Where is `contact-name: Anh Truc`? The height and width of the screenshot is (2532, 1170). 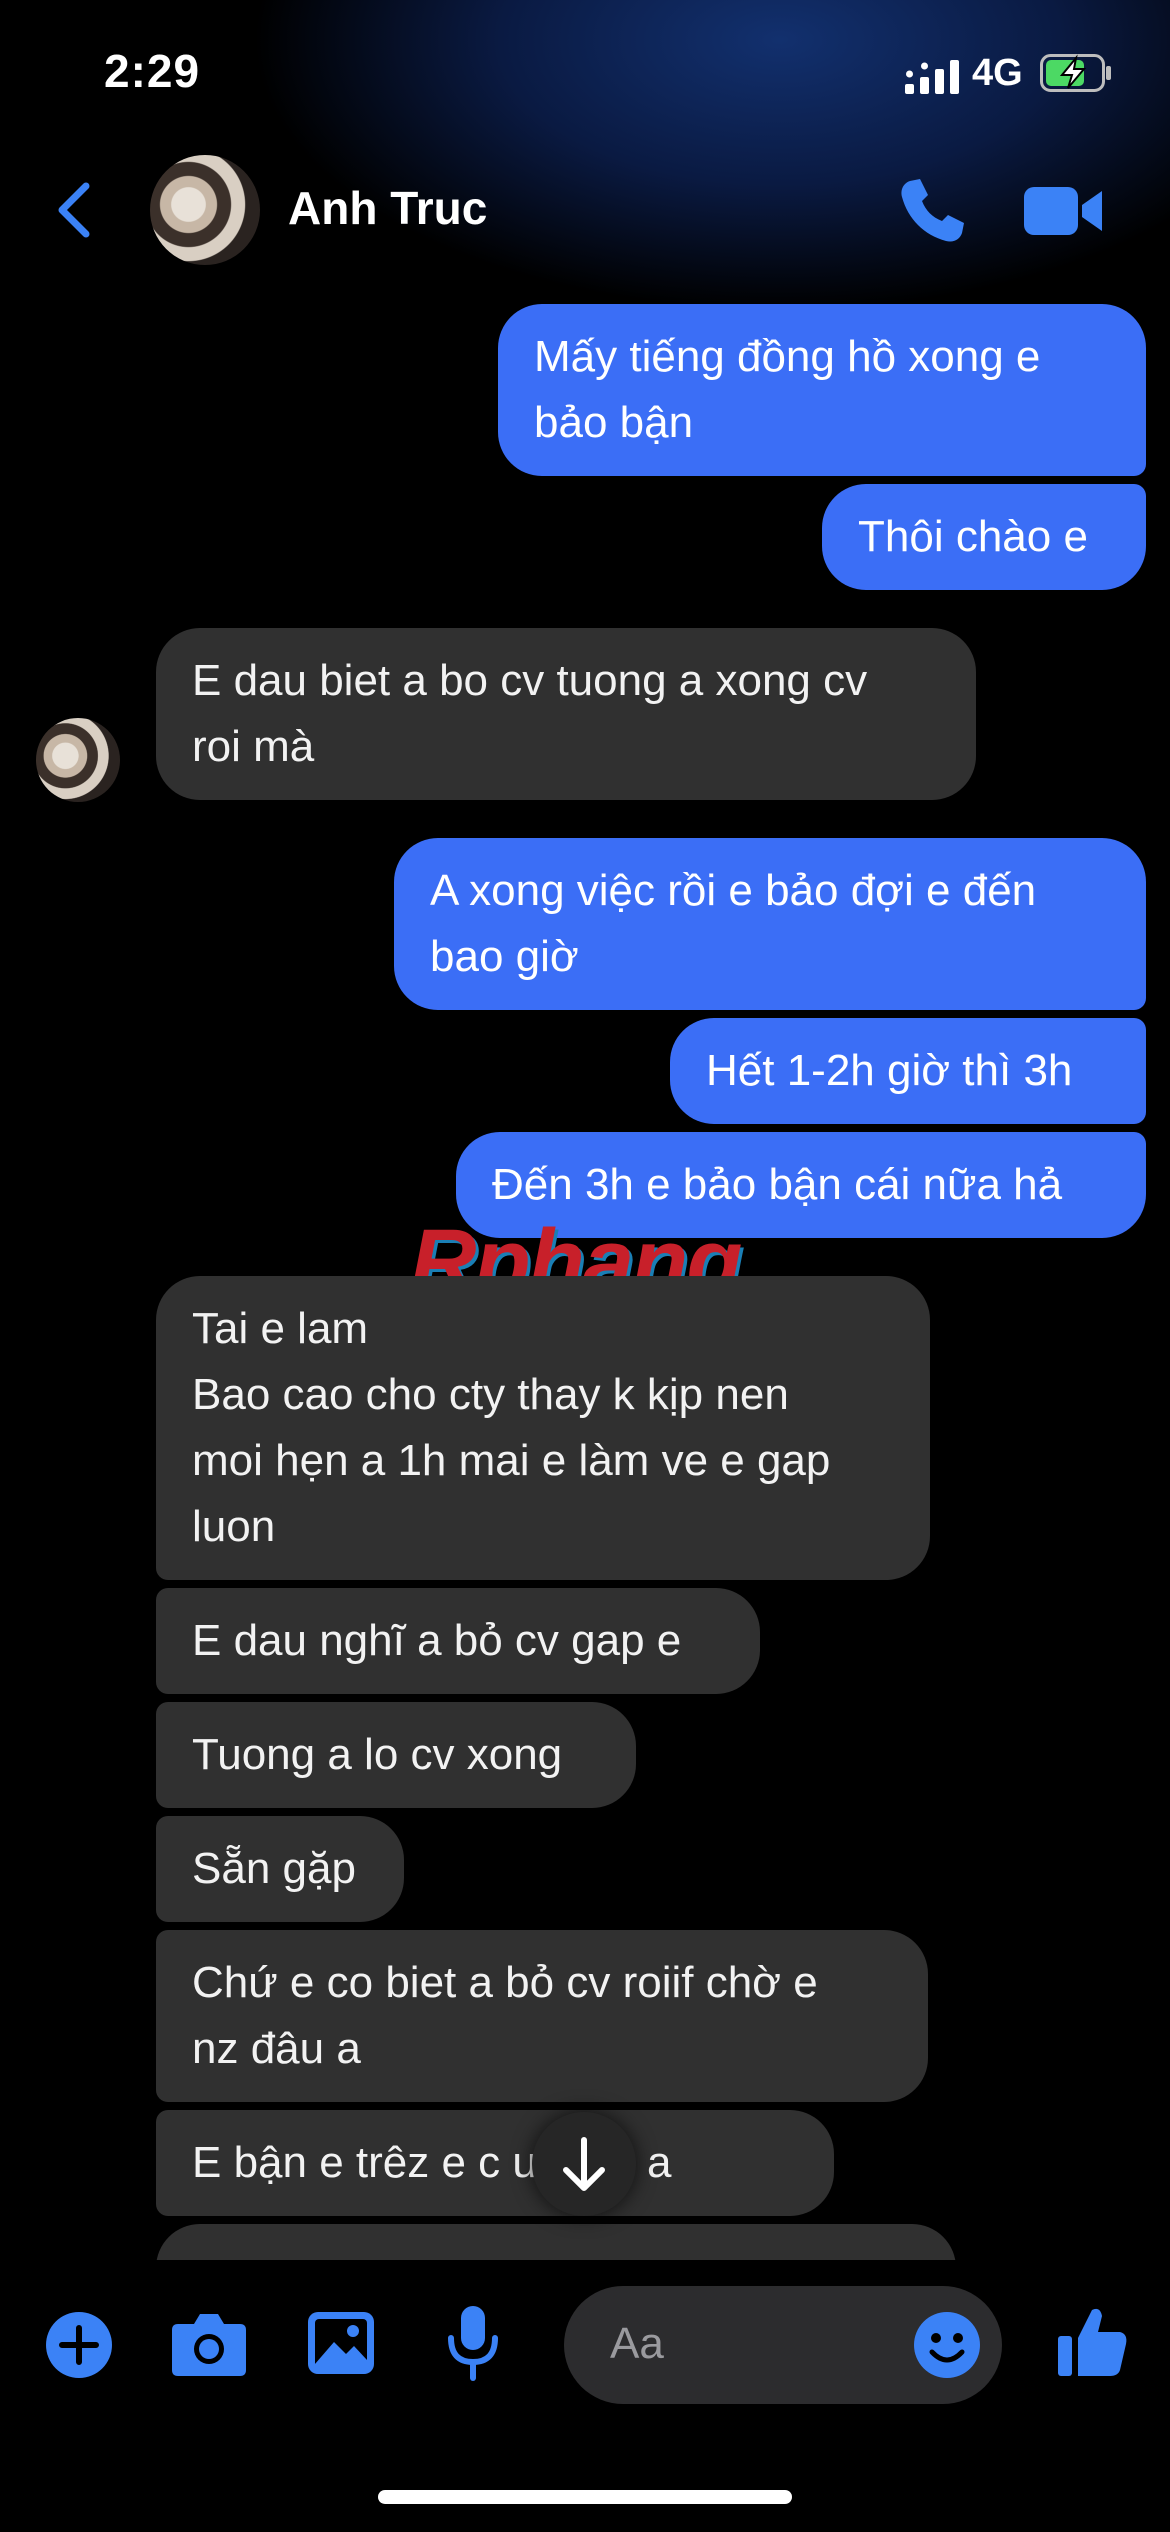
contact-name: Anh Truc is located at coordinates (387, 208).